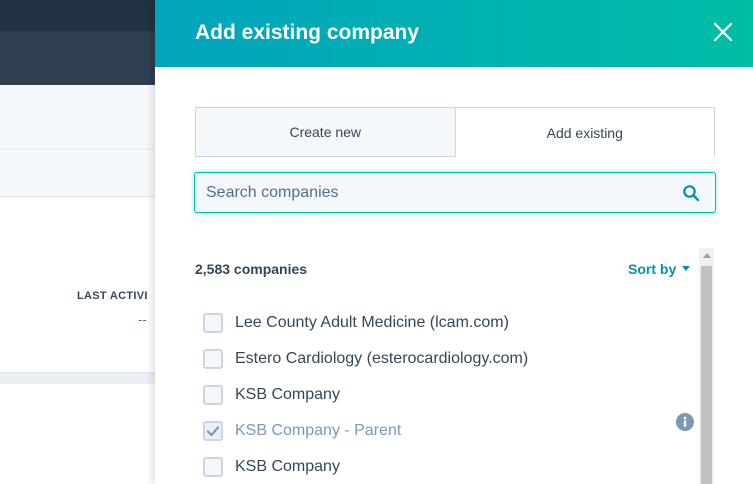  Describe the element at coordinates (372, 322) in the screenshot. I see `company-label: Lee County Adult Medicine (lcam.com)` at that location.